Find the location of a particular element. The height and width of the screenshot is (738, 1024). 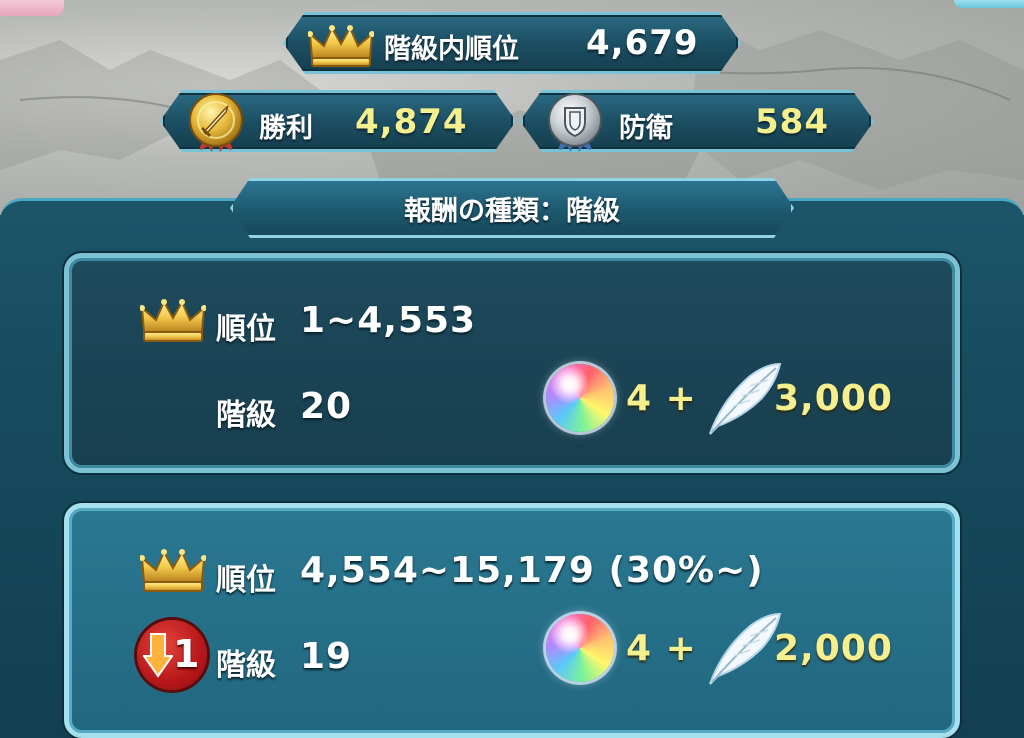

tier-rank-pill: 階級内順位 4,679 is located at coordinates (512, 43).